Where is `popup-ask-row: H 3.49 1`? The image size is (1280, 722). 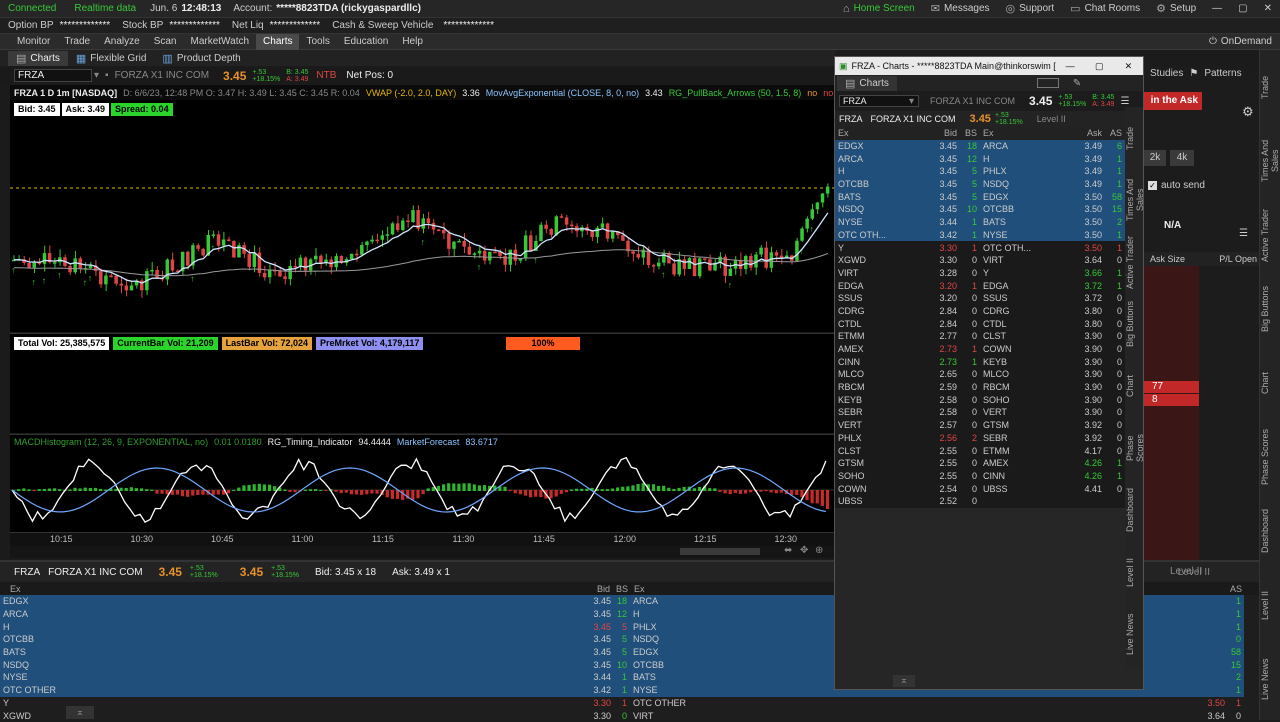
popup-ask-row: H 3.49 1 is located at coordinates (1052, 159).